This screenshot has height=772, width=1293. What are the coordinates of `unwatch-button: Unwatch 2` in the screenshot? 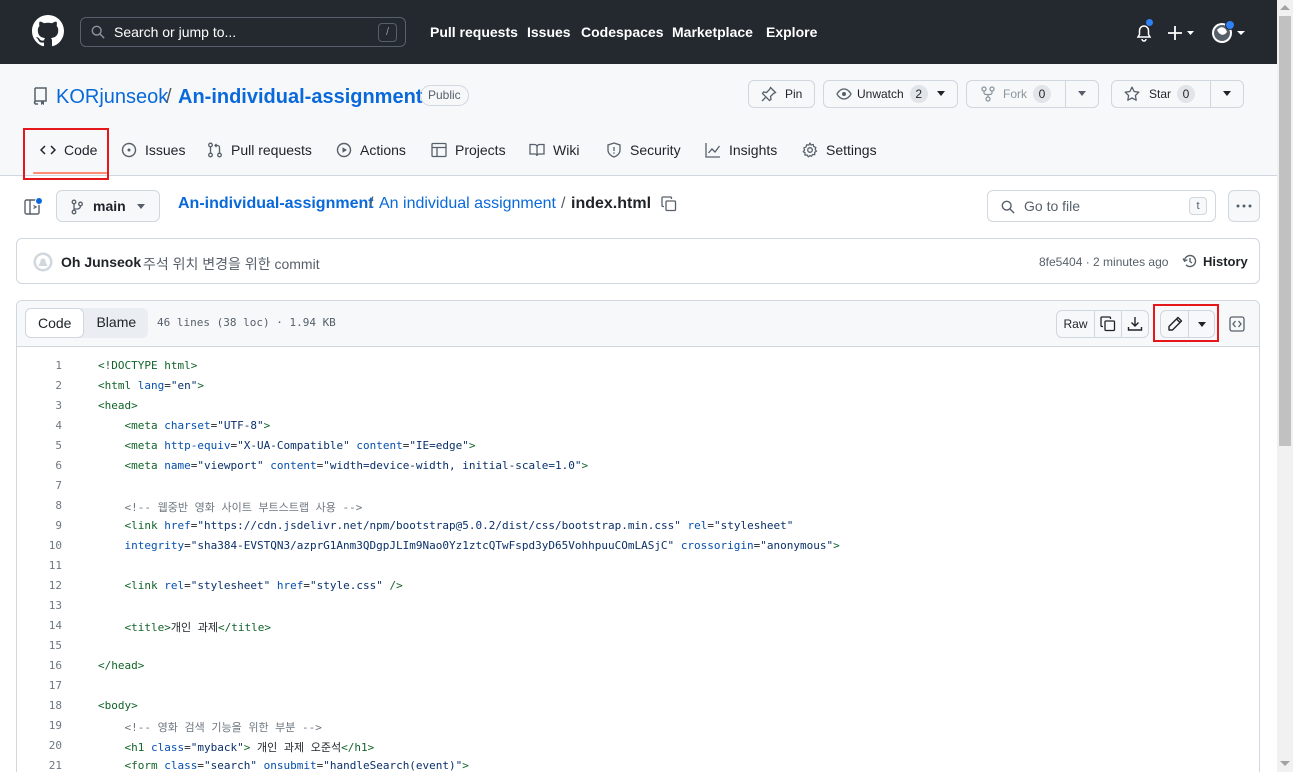 It's located at (890, 94).